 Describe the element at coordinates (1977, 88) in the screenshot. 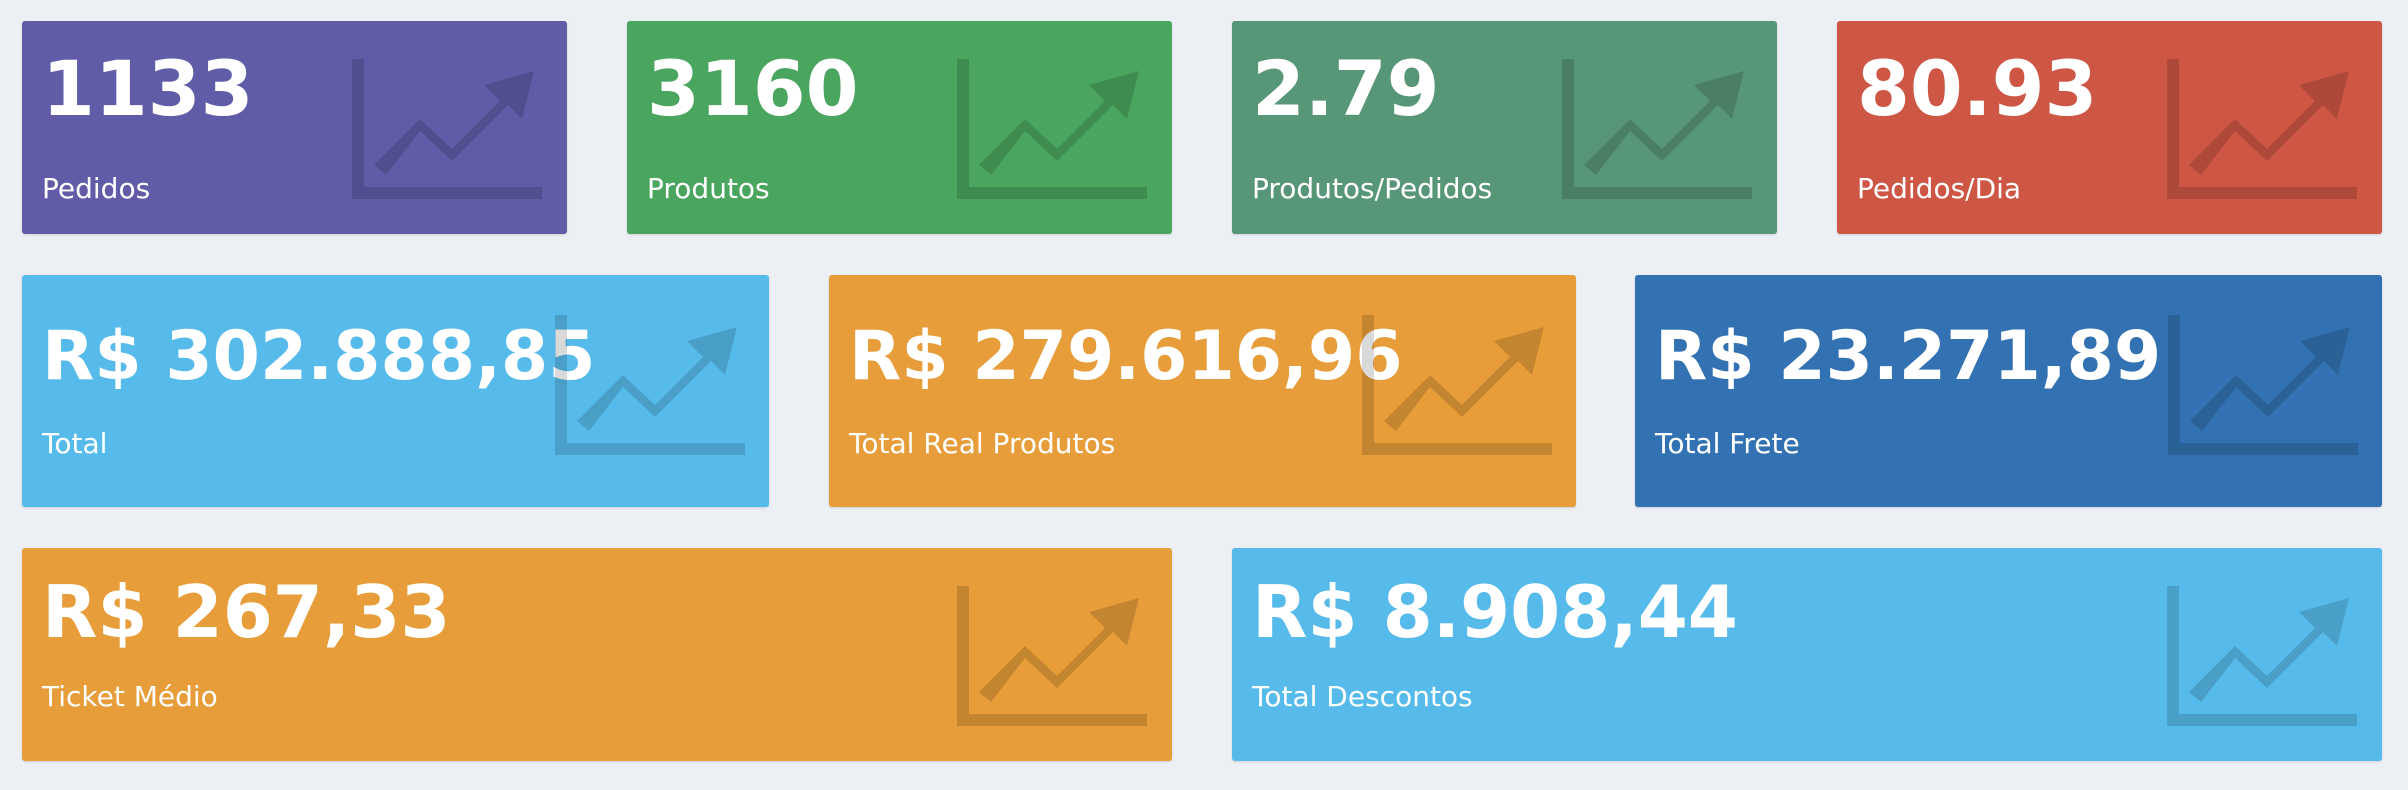

I see `stat-value: 80.93` at that location.